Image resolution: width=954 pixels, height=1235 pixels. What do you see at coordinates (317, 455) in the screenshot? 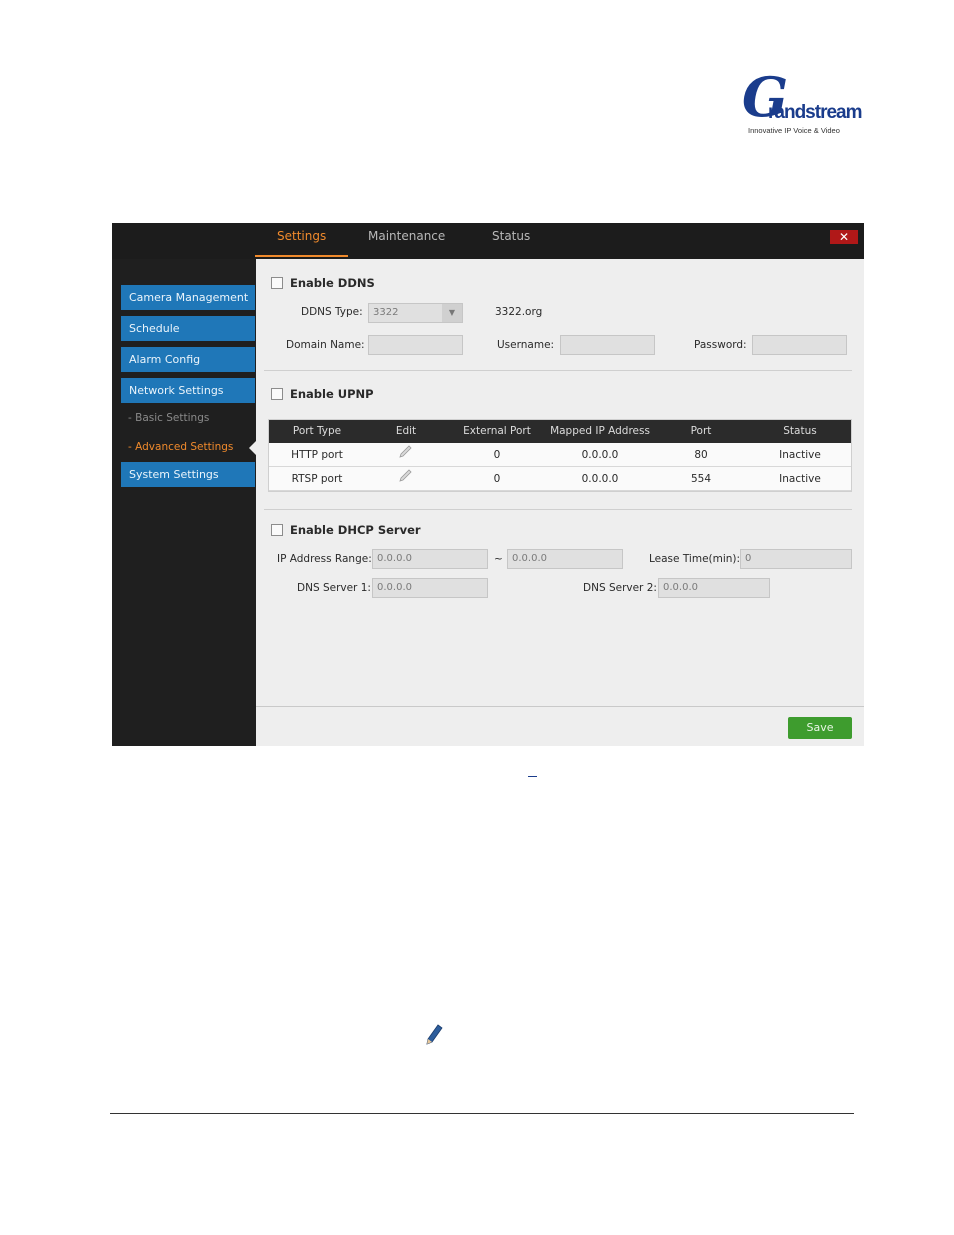
I see `cell-port-type: HTTP port` at bounding box center [317, 455].